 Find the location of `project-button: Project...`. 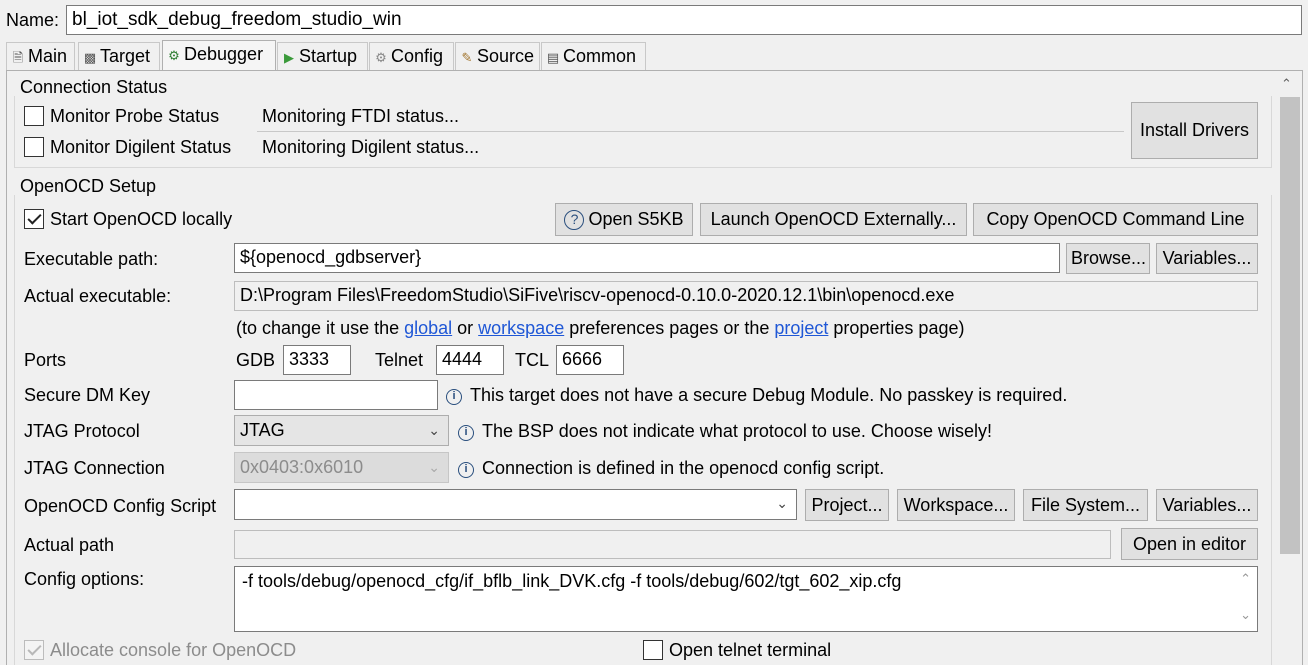

project-button: Project... is located at coordinates (847, 505).